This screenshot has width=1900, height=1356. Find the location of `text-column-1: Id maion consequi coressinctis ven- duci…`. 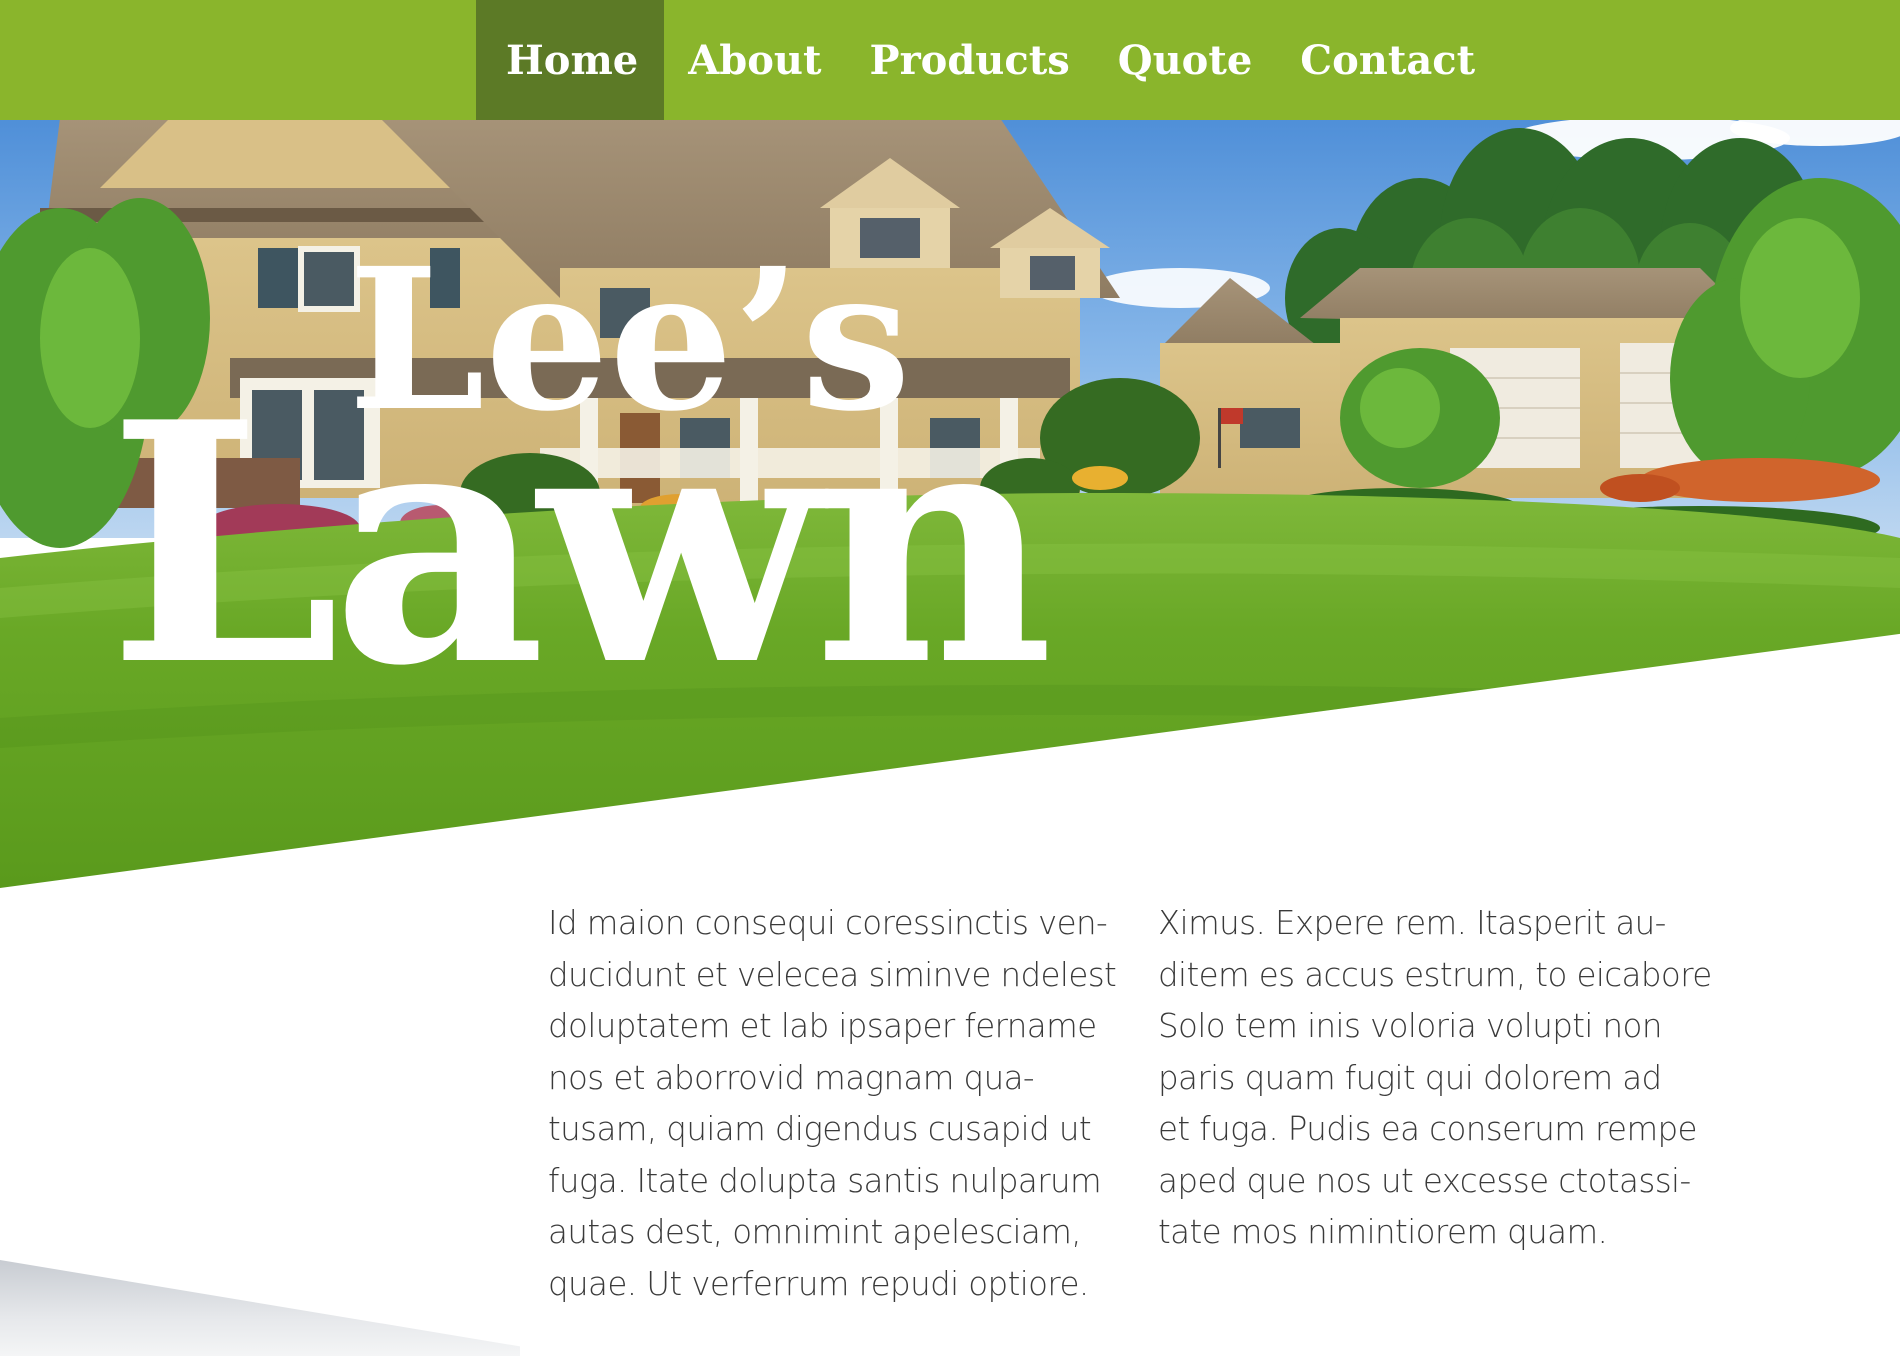

text-column-1: Id maion consequi coressinctis ven- duci… is located at coordinates (832, 1103).